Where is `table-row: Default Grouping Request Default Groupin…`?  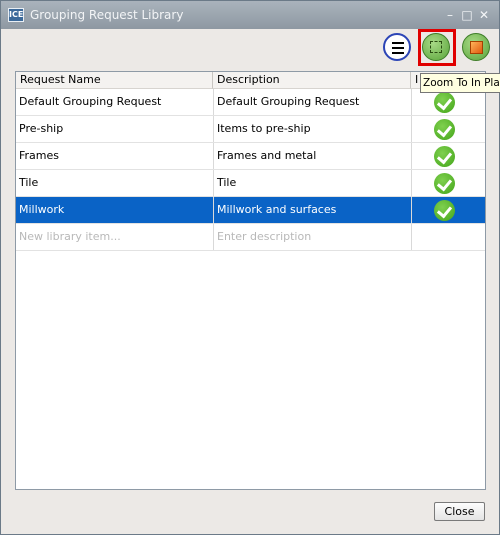
table-row: Default Grouping Request Default Groupin… is located at coordinates (250, 102).